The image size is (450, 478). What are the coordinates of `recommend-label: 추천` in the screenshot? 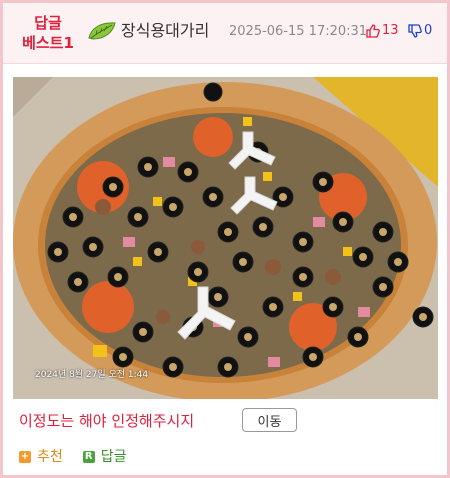 It's located at (50, 457).